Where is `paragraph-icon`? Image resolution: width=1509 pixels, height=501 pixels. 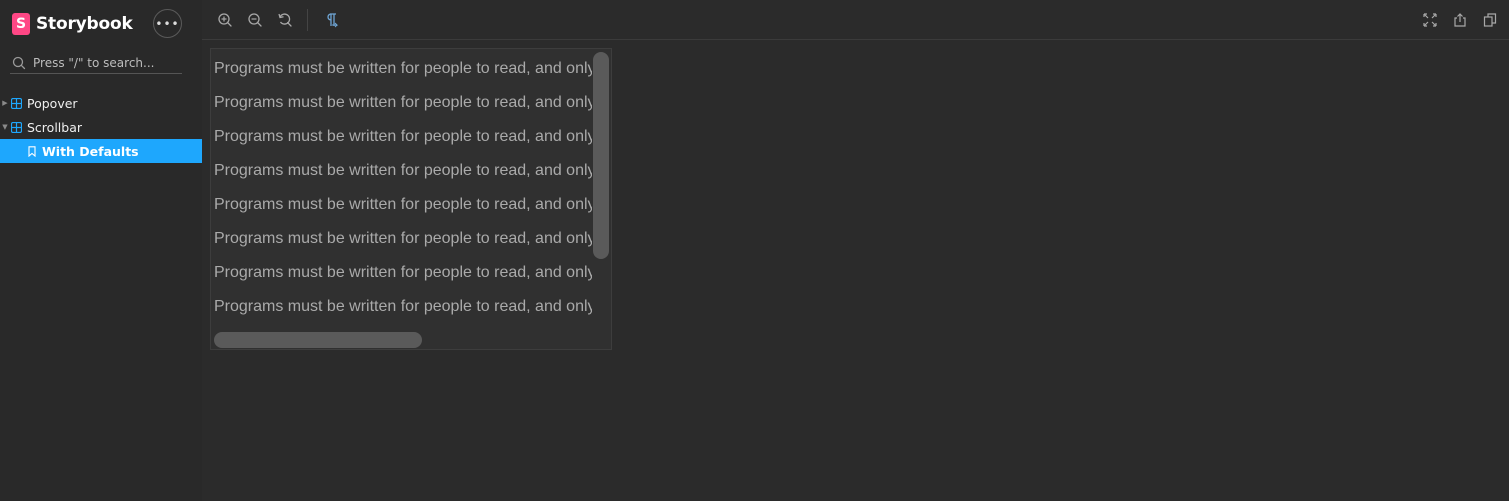 paragraph-icon is located at coordinates (331, 20).